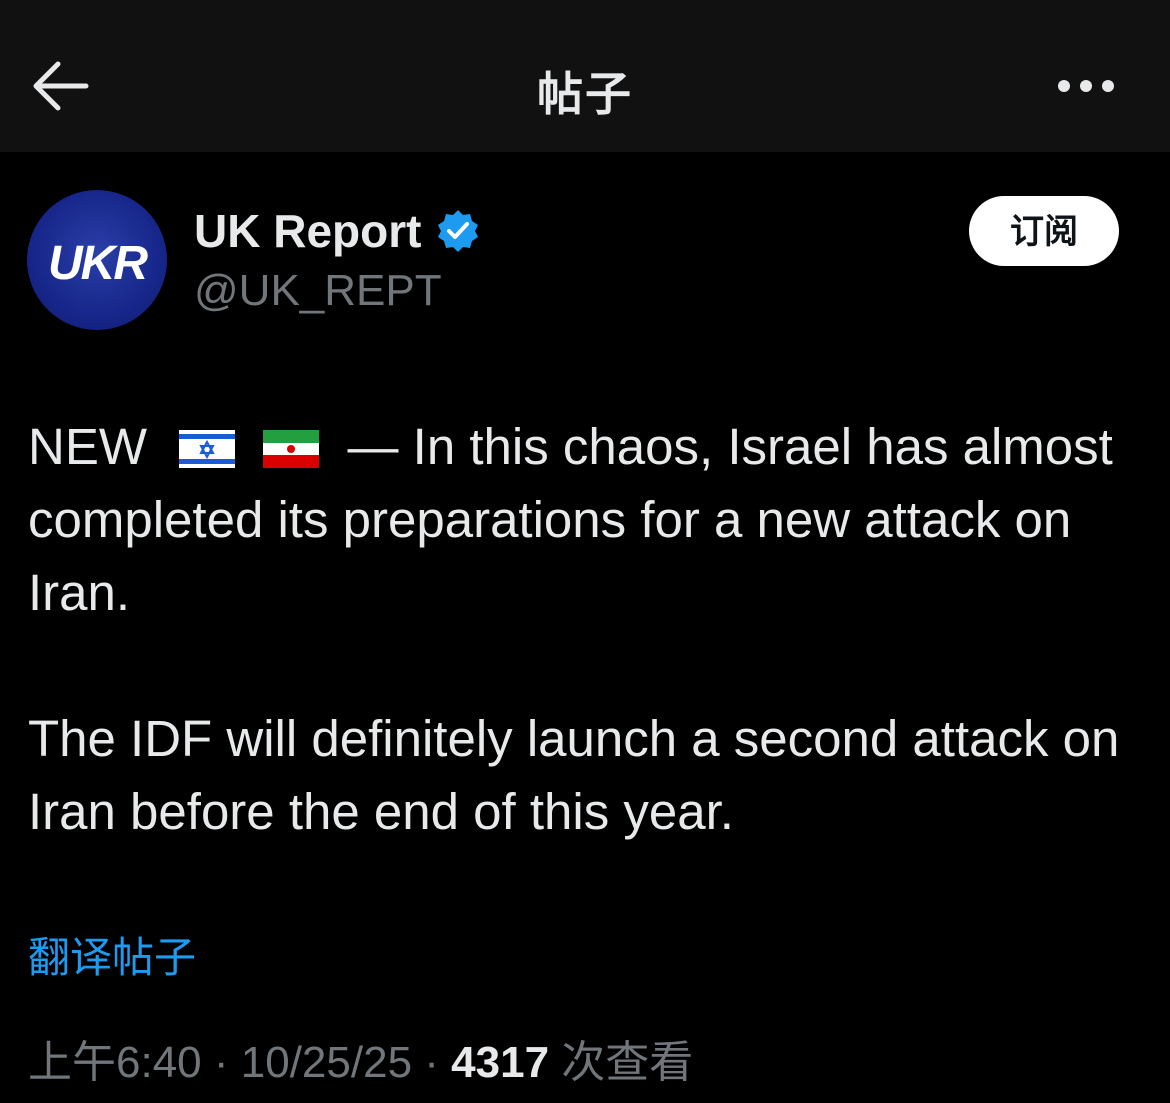 This screenshot has width=1170, height=1103. I want to click on post-meta: 上午6:40 · 10/25/25 · 4317 次查看, so click(360, 1058).